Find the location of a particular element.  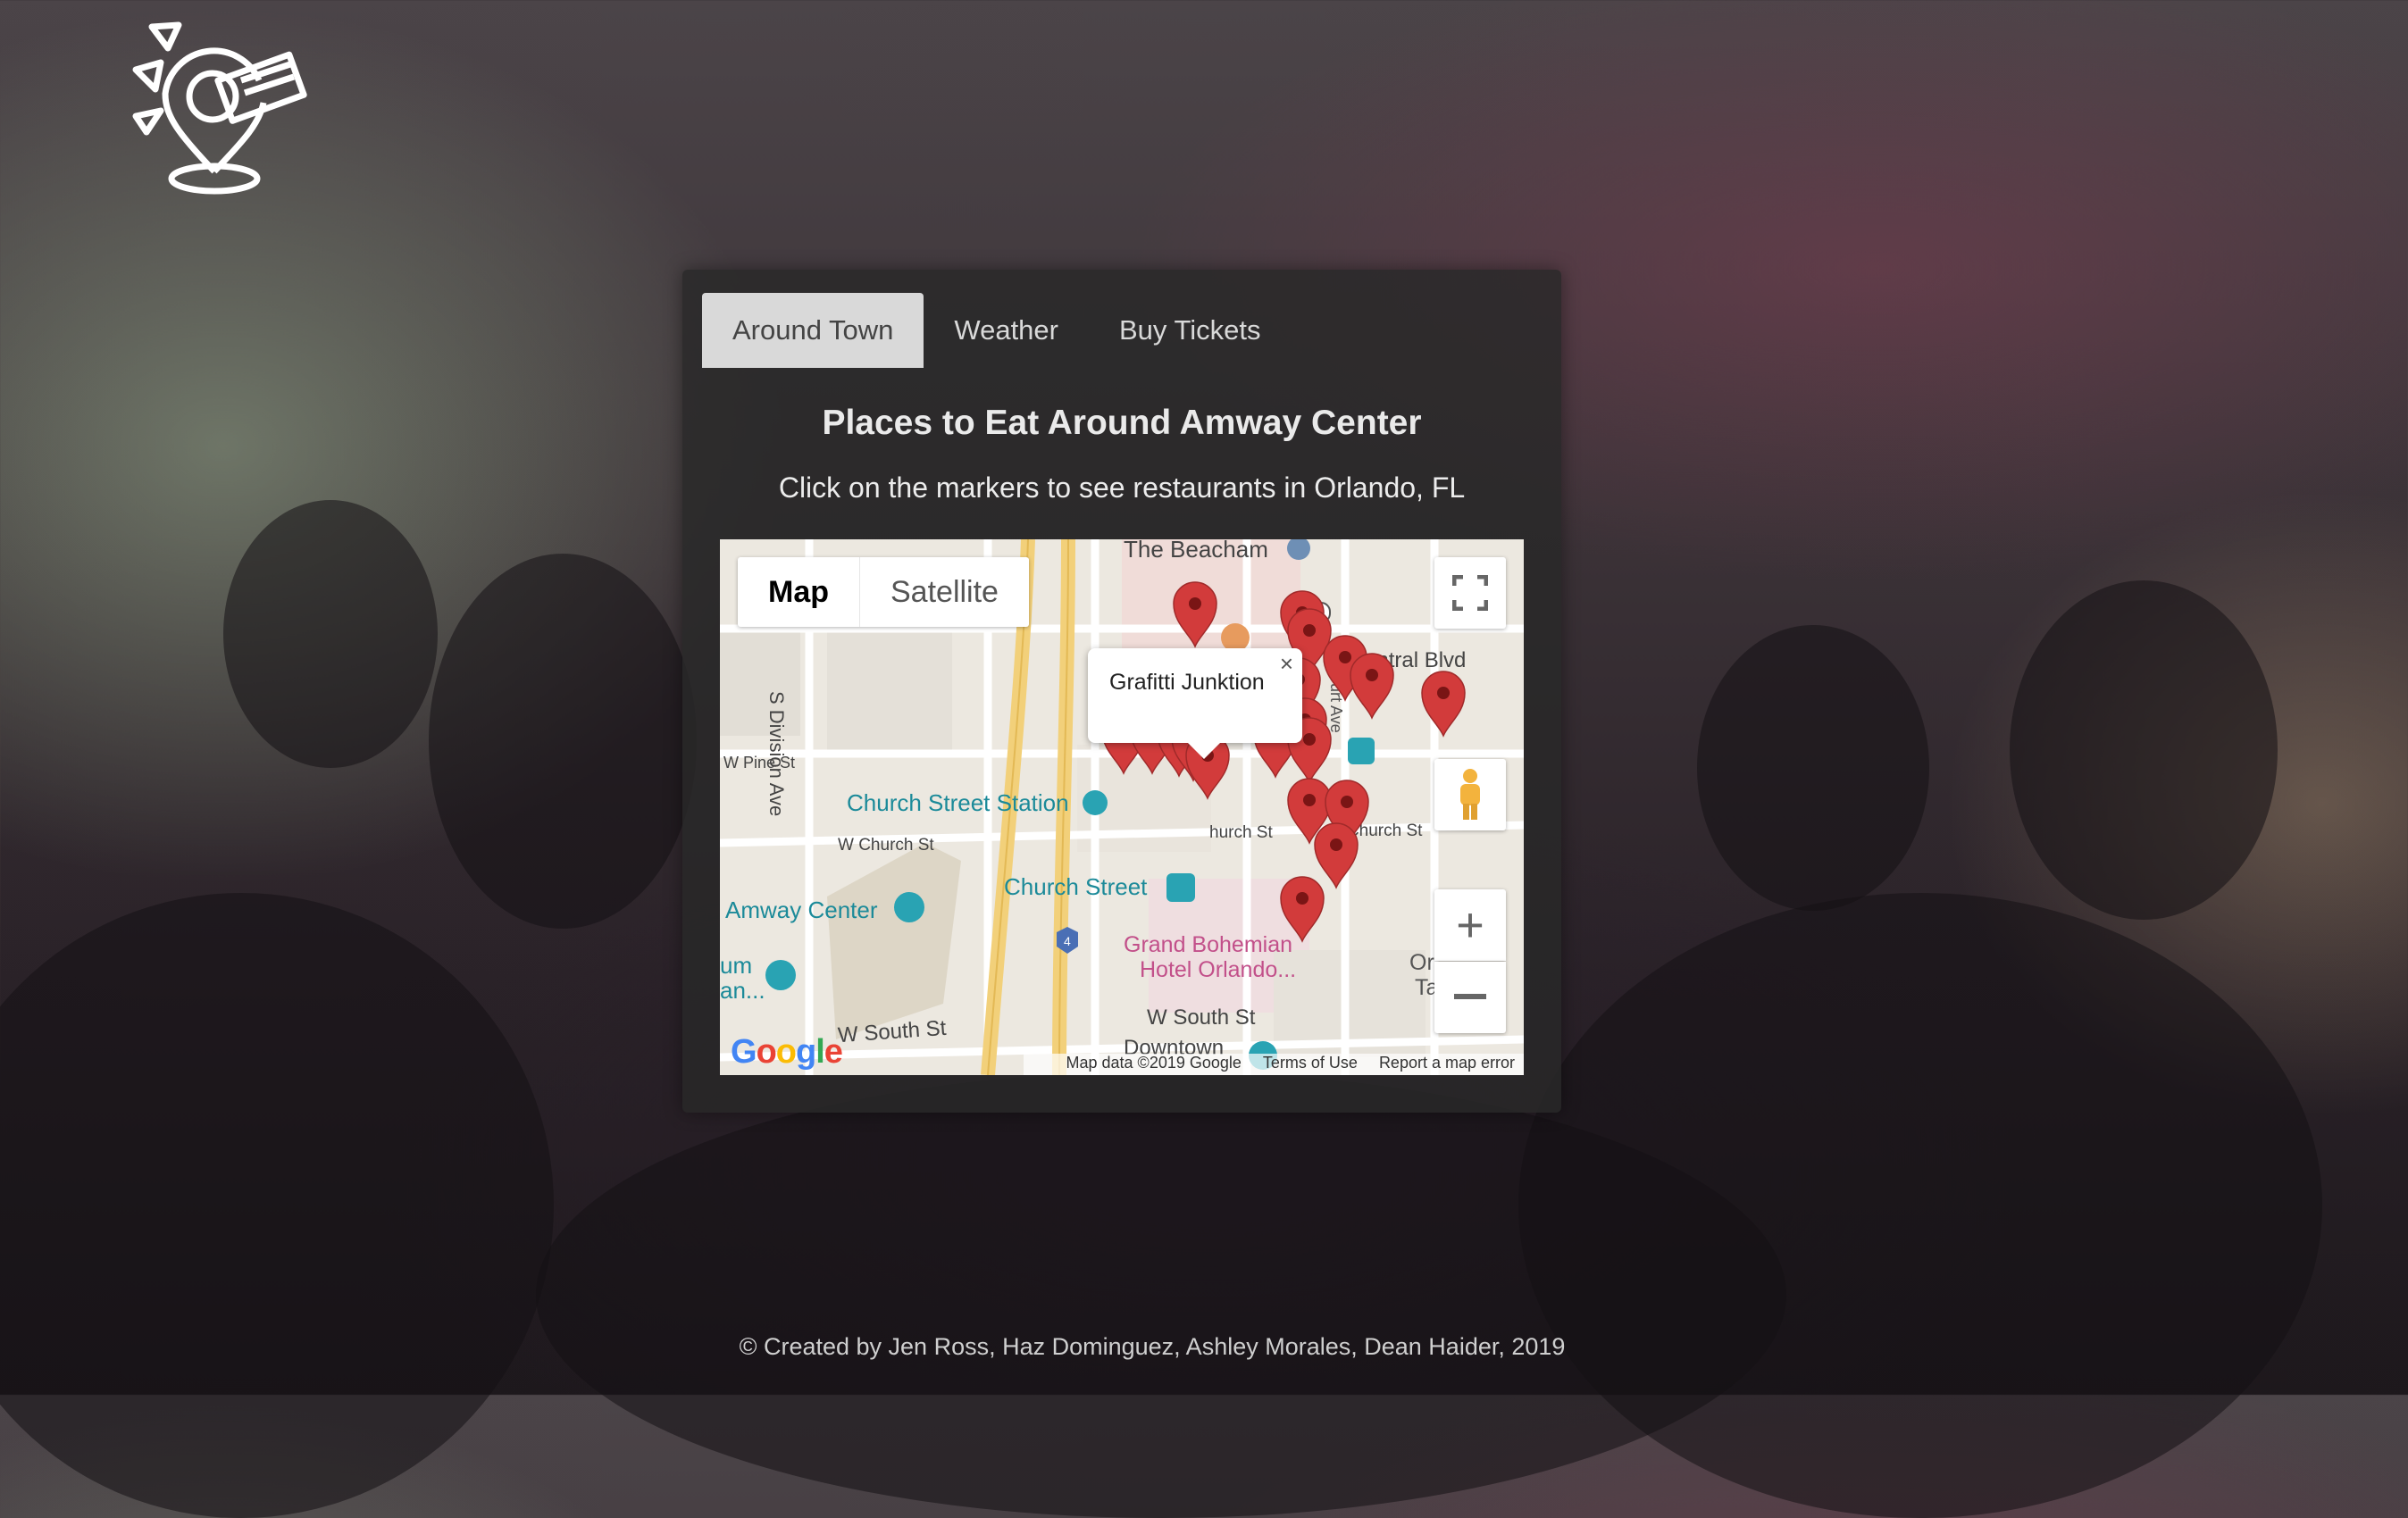

zoom-in-button: + is located at coordinates (1470, 925).